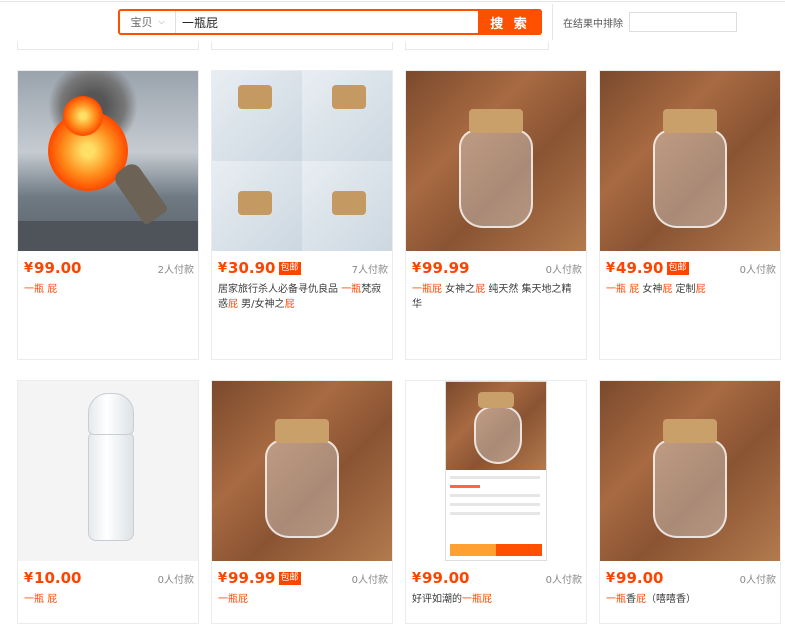 Image resolution: width=785 pixels, height=624 pixels. I want to click on product-card: ¥30.90 包邮 7人付款居家旅行杀人必备寻仇良品 一瓶梵寂惑屁 男/女神之屁, so click(302, 215).